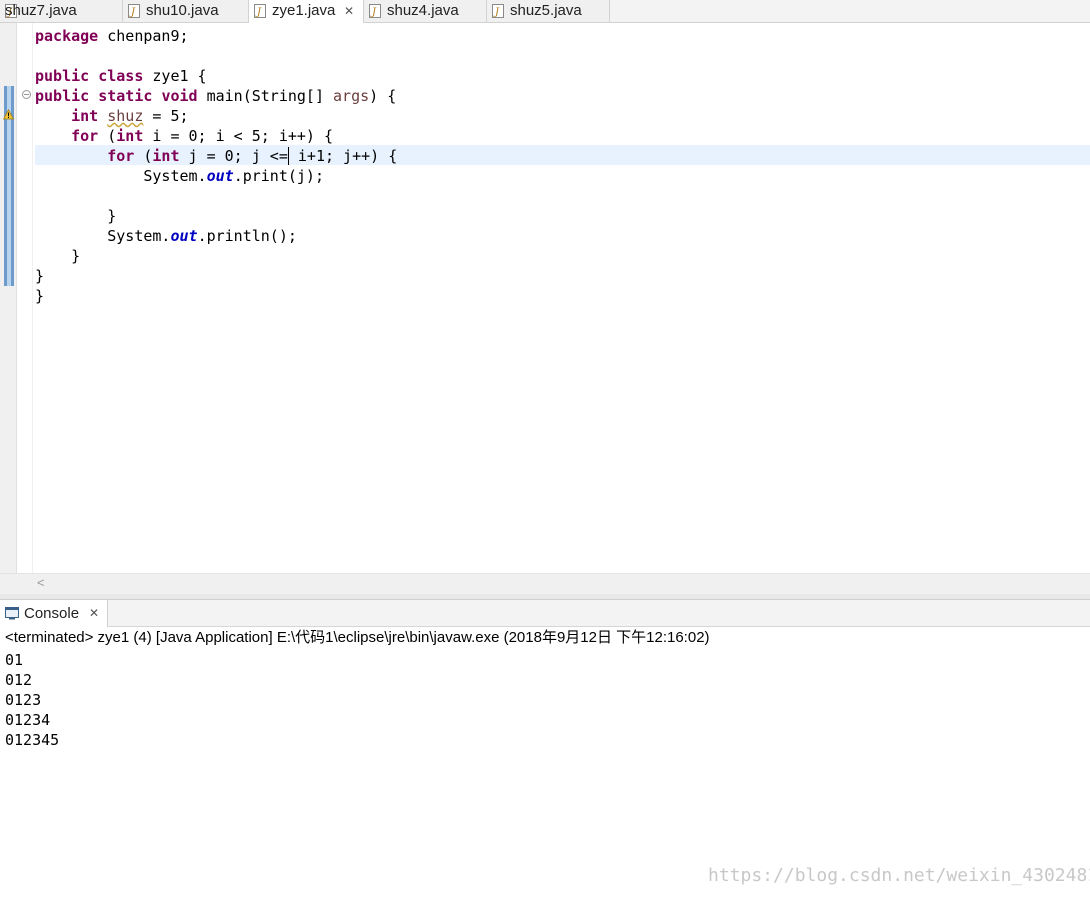  I want to click on code-token: main(String[], so click(265, 96).